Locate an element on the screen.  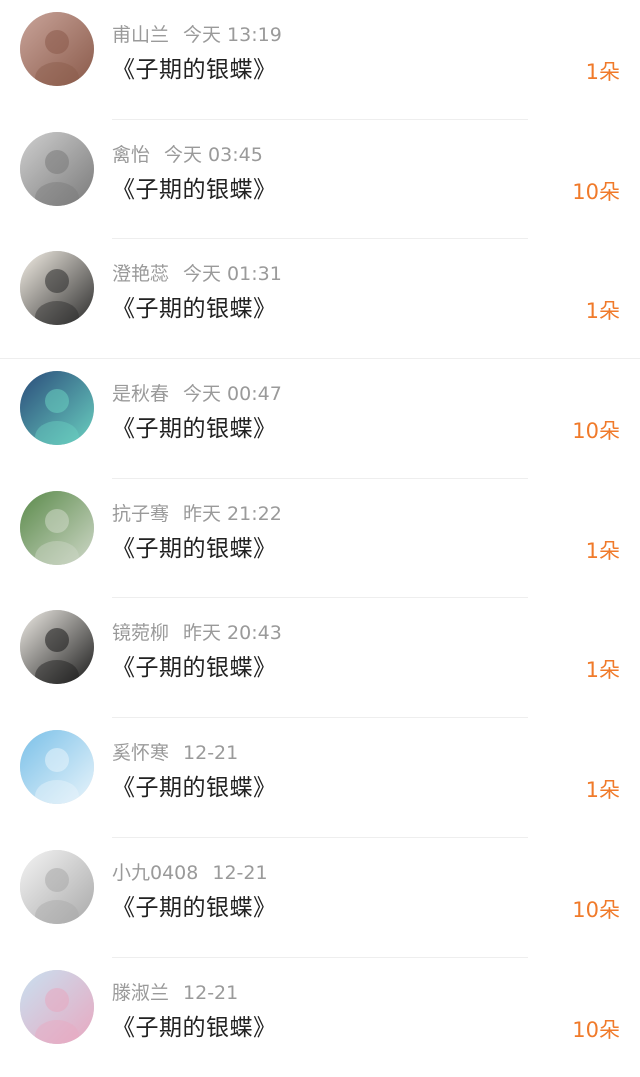
gift-meta: 禽怡今天 03:45 is located at coordinates (187, 153).